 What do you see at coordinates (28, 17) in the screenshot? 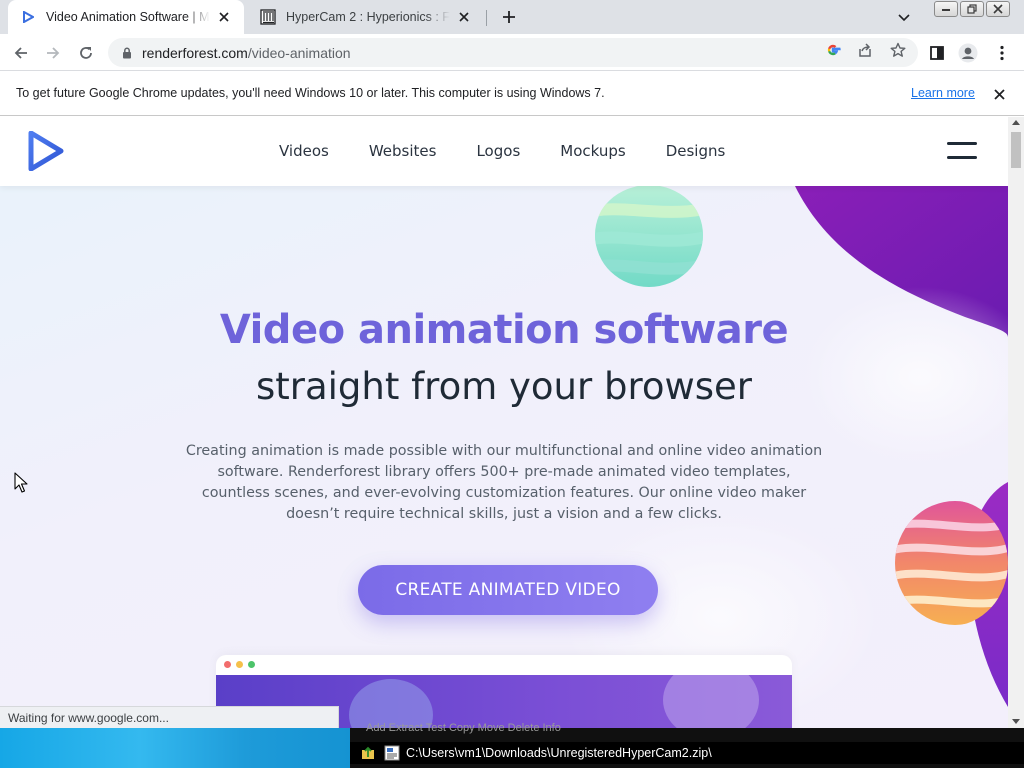
I see `renderforest-play-icon` at bounding box center [28, 17].